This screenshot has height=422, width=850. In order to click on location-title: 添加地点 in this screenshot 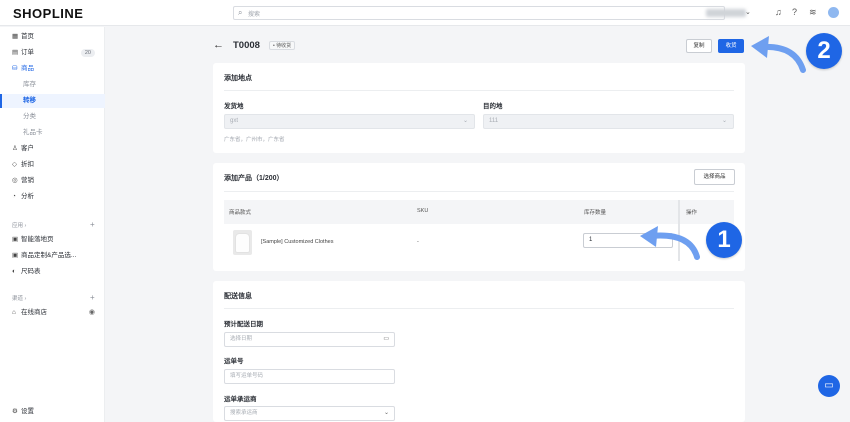, I will do `click(238, 78)`.